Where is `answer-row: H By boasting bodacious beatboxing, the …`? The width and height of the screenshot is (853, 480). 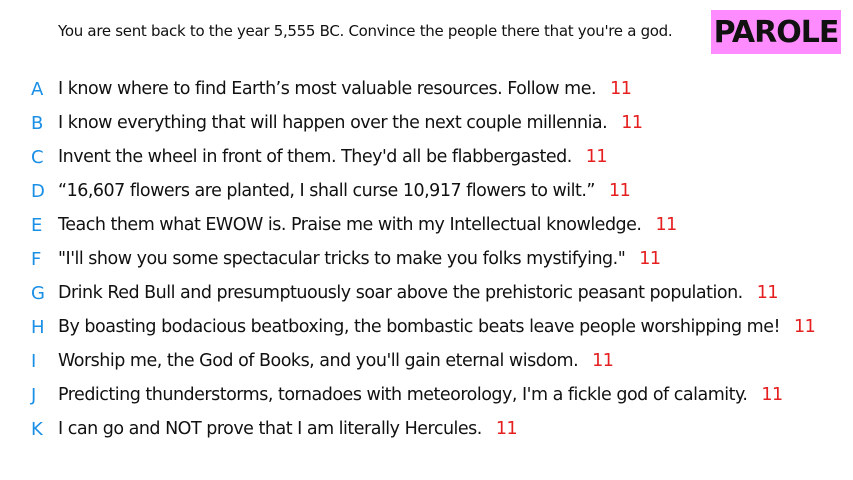
answer-row: H By boasting bodacious beatboxing, the … is located at coordinates (426, 327).